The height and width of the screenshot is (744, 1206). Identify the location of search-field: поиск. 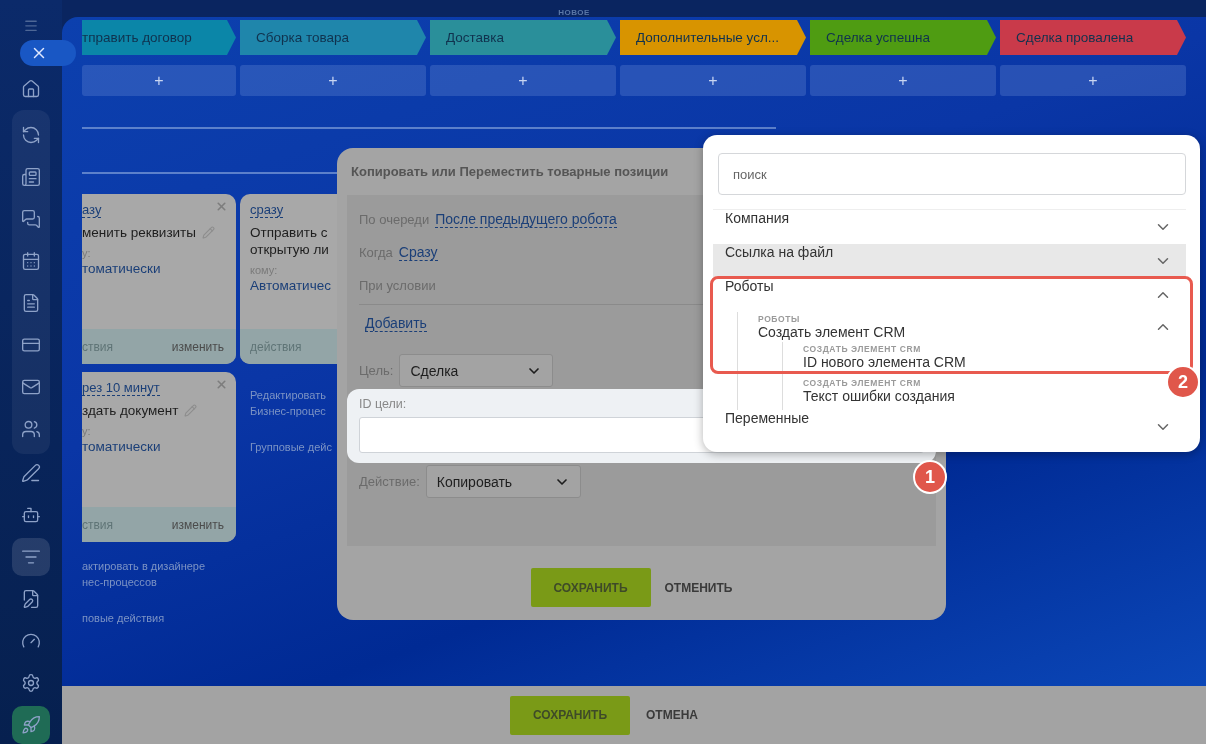
(952, 174).